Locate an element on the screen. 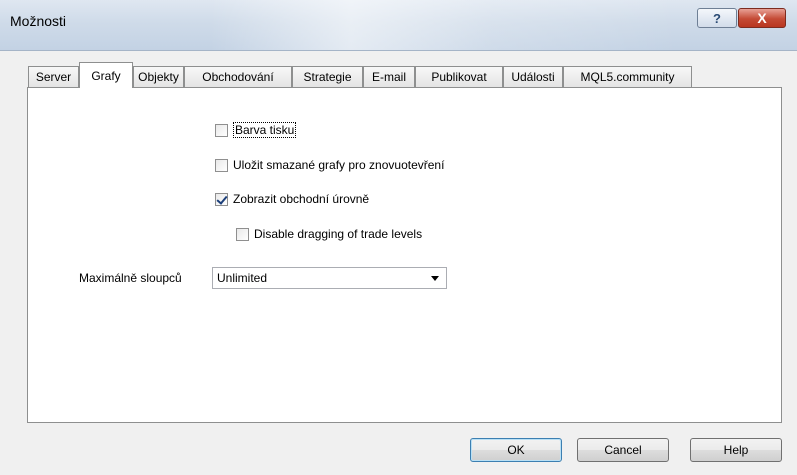  disable-dragging-option: Disable dragging of trade levels is located at coordinates (329, 234).